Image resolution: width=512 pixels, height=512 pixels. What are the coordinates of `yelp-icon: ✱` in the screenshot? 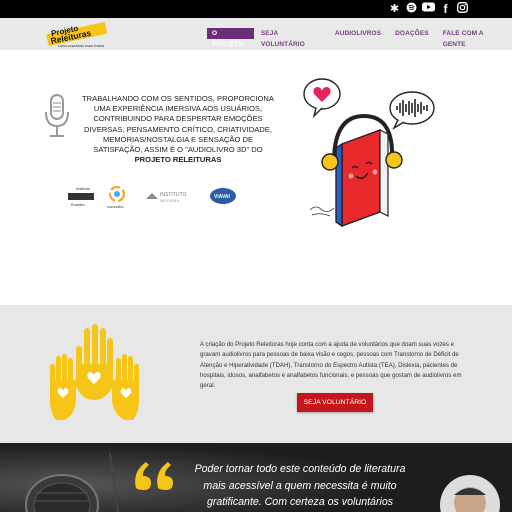 It's located at (394, 9).